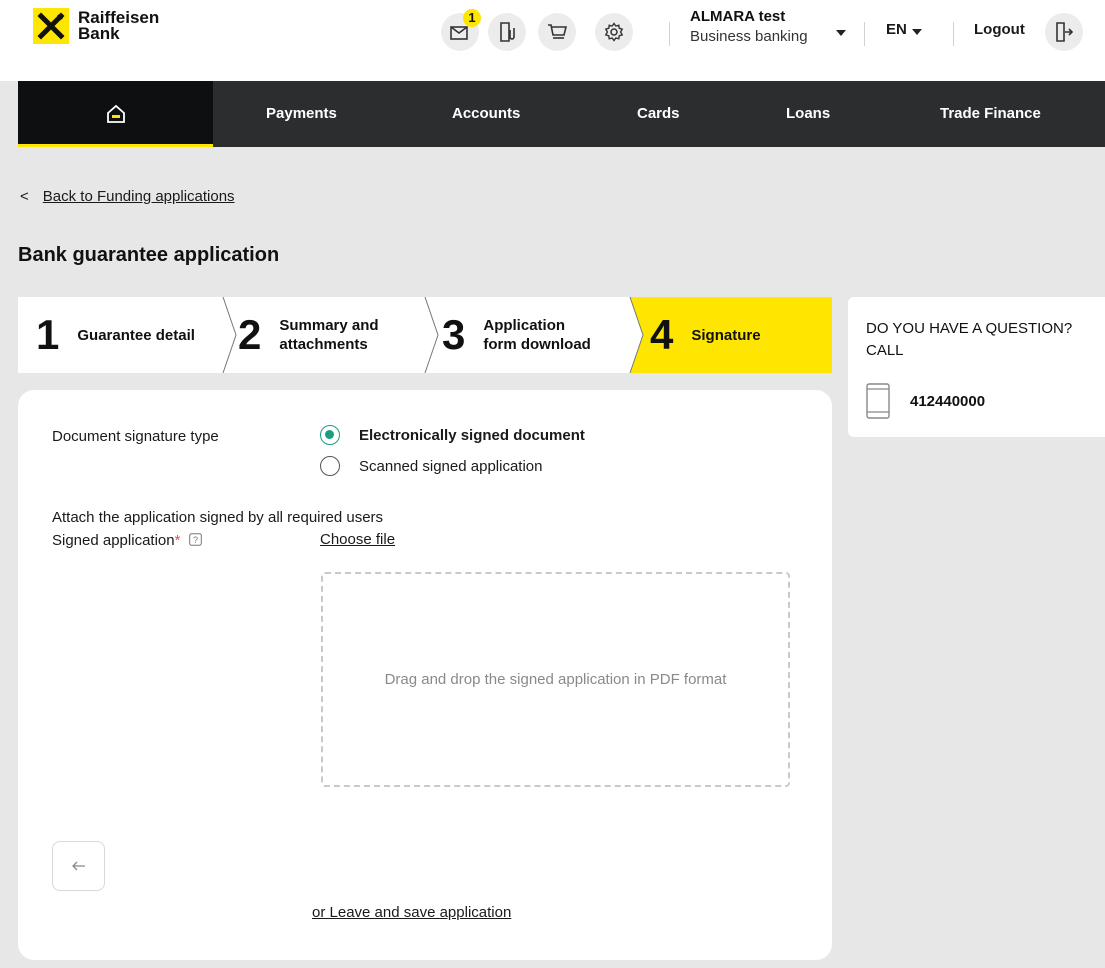 The height and width of the screenshot is (968, 1105). I want to click on logout-button, so click(1064, 32).